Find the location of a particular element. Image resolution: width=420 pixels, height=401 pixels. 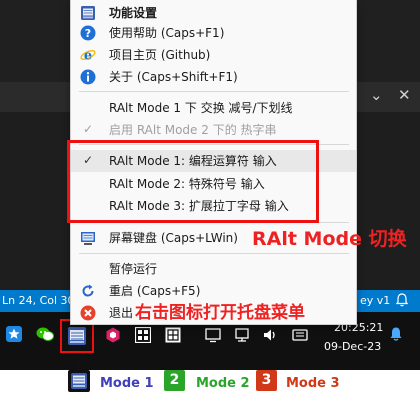

taskbar-clock-date: 09-Dec-23 is located at coordinates (352, 346).